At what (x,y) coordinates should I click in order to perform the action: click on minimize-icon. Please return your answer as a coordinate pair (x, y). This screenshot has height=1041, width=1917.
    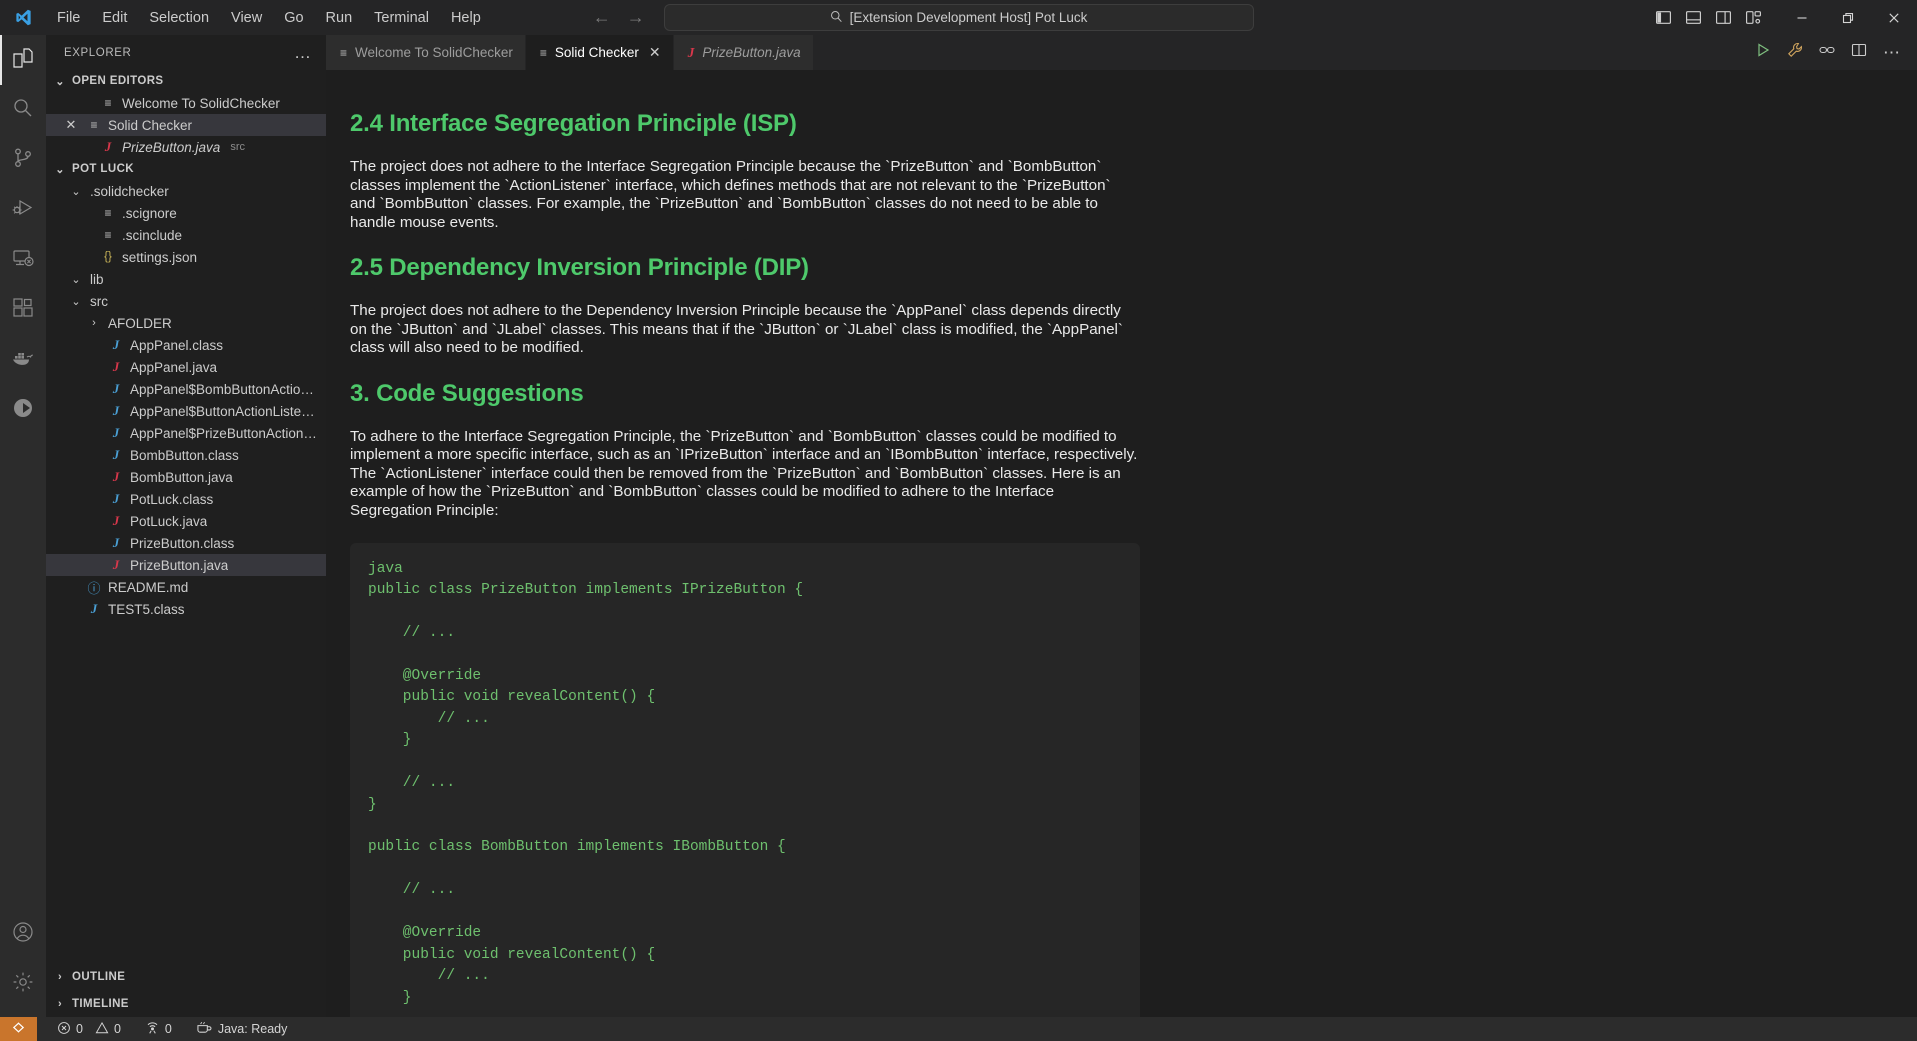
    Looking at the image, I should click on (1802, 17).